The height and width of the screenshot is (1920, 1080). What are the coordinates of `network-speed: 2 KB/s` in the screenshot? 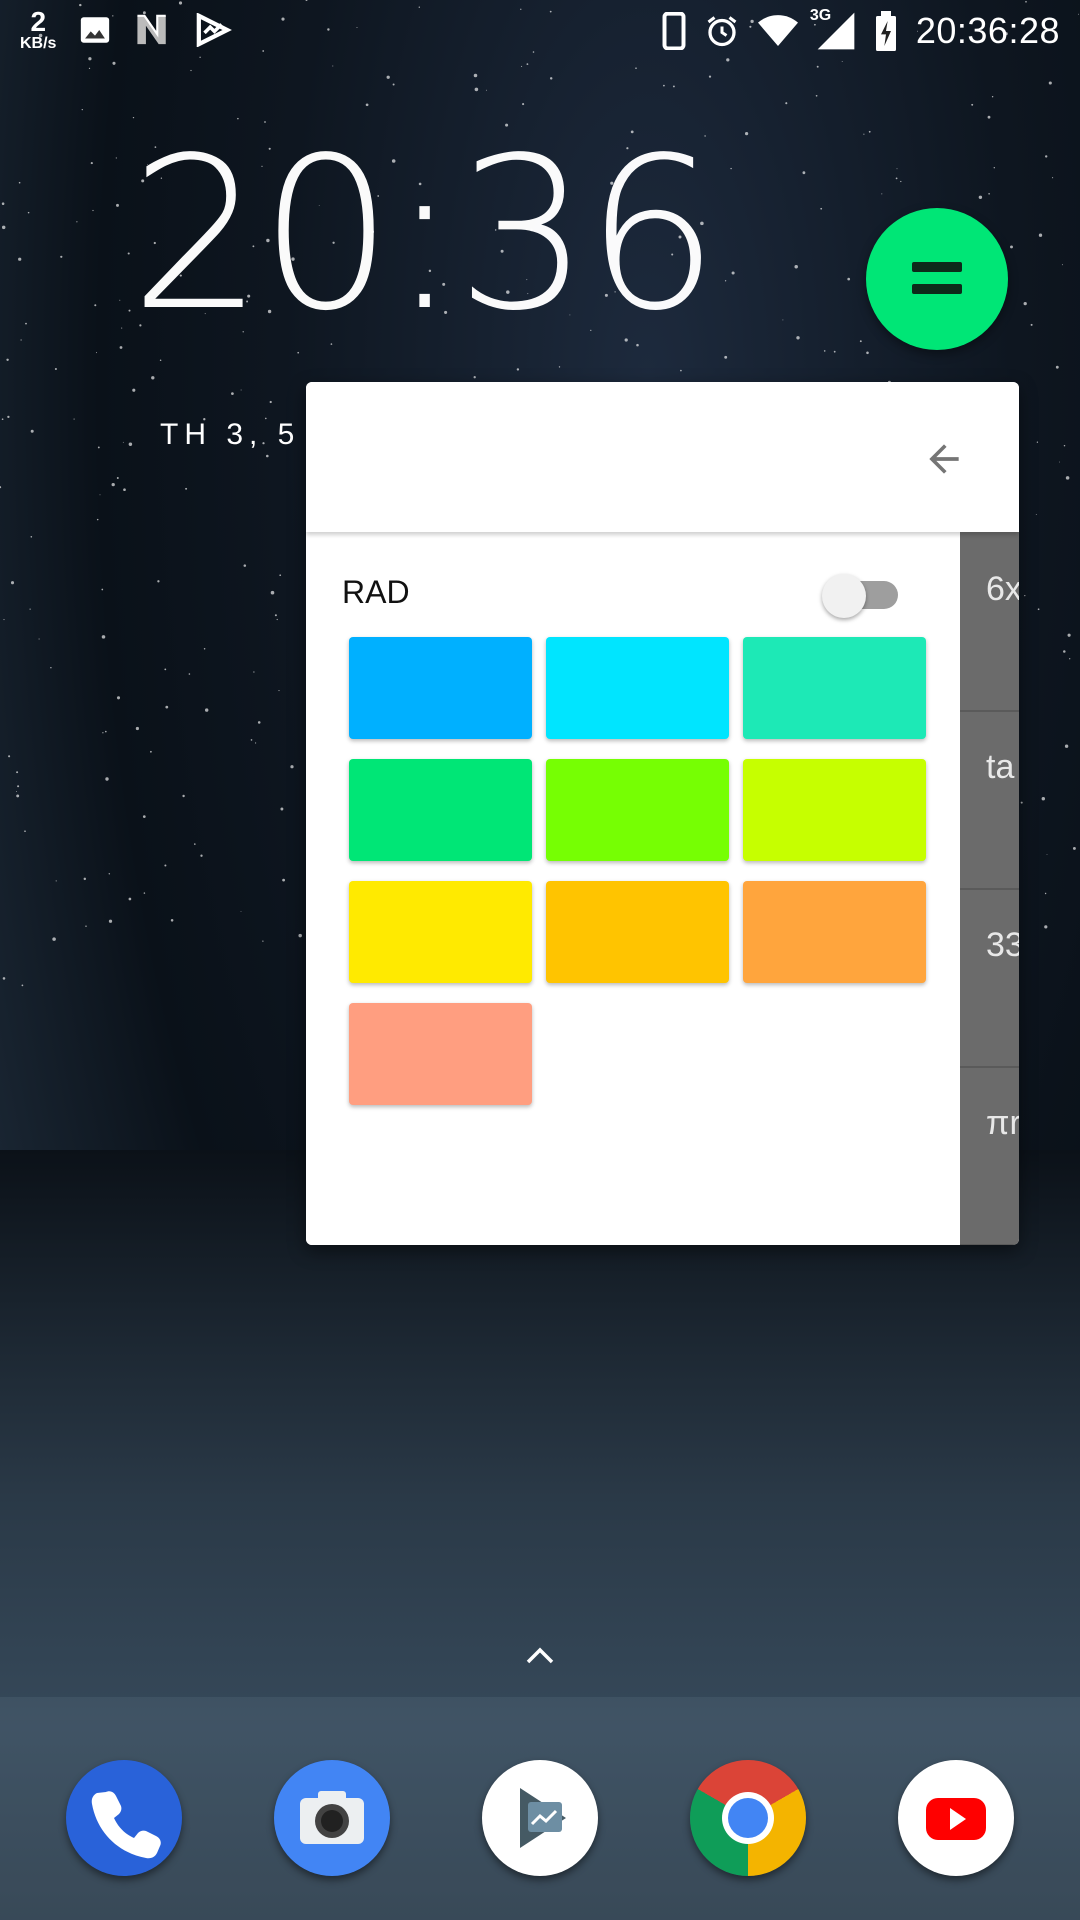 It's located at (38, 30).